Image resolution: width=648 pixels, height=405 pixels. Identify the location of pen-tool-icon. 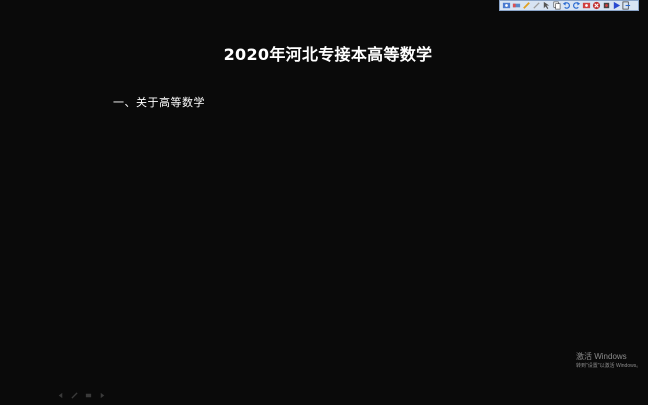
(74, 395).